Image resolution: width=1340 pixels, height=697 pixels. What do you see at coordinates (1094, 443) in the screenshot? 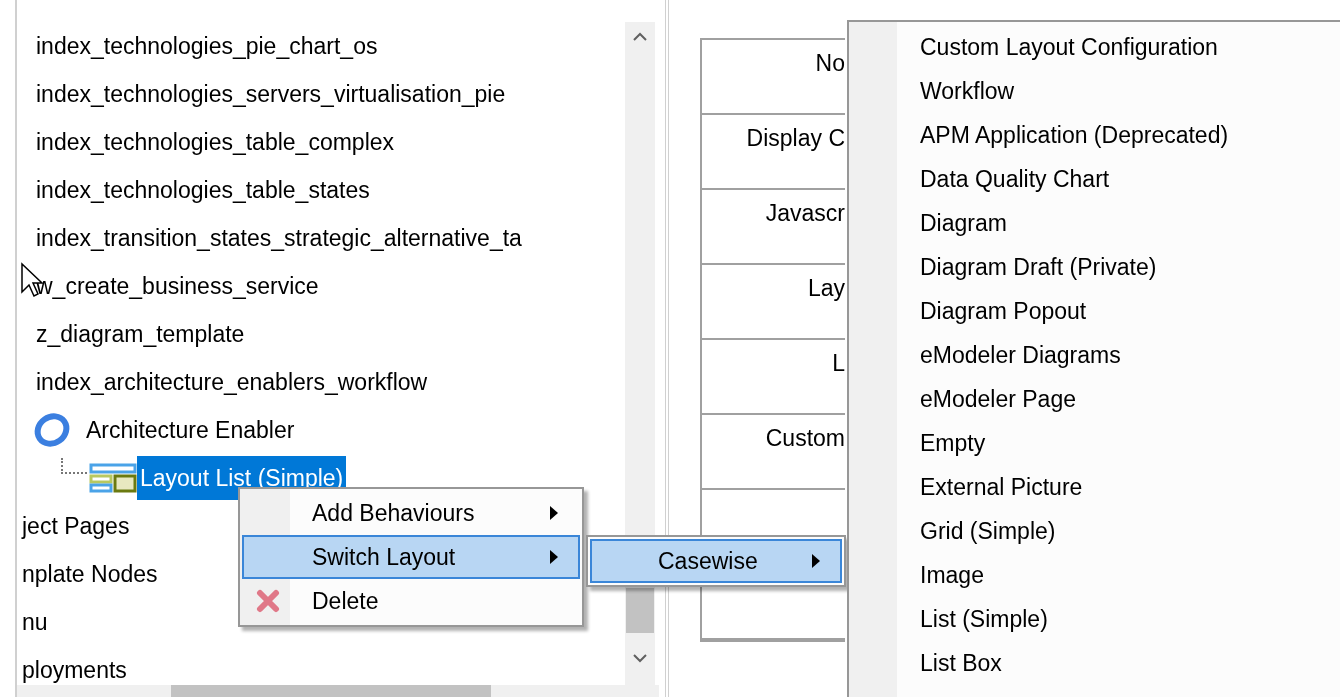
I see `menu-item: Empty` at bounding box center [1094, 443].